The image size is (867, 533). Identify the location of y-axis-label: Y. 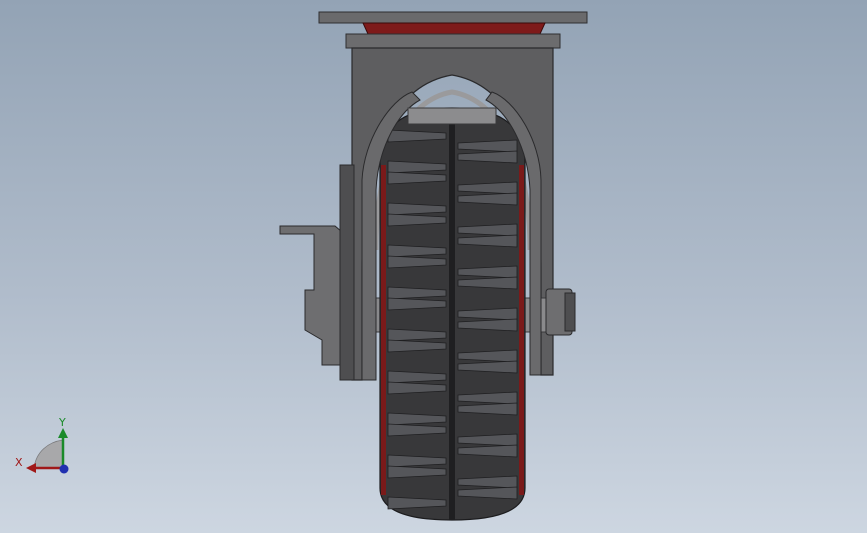
(62, 422).